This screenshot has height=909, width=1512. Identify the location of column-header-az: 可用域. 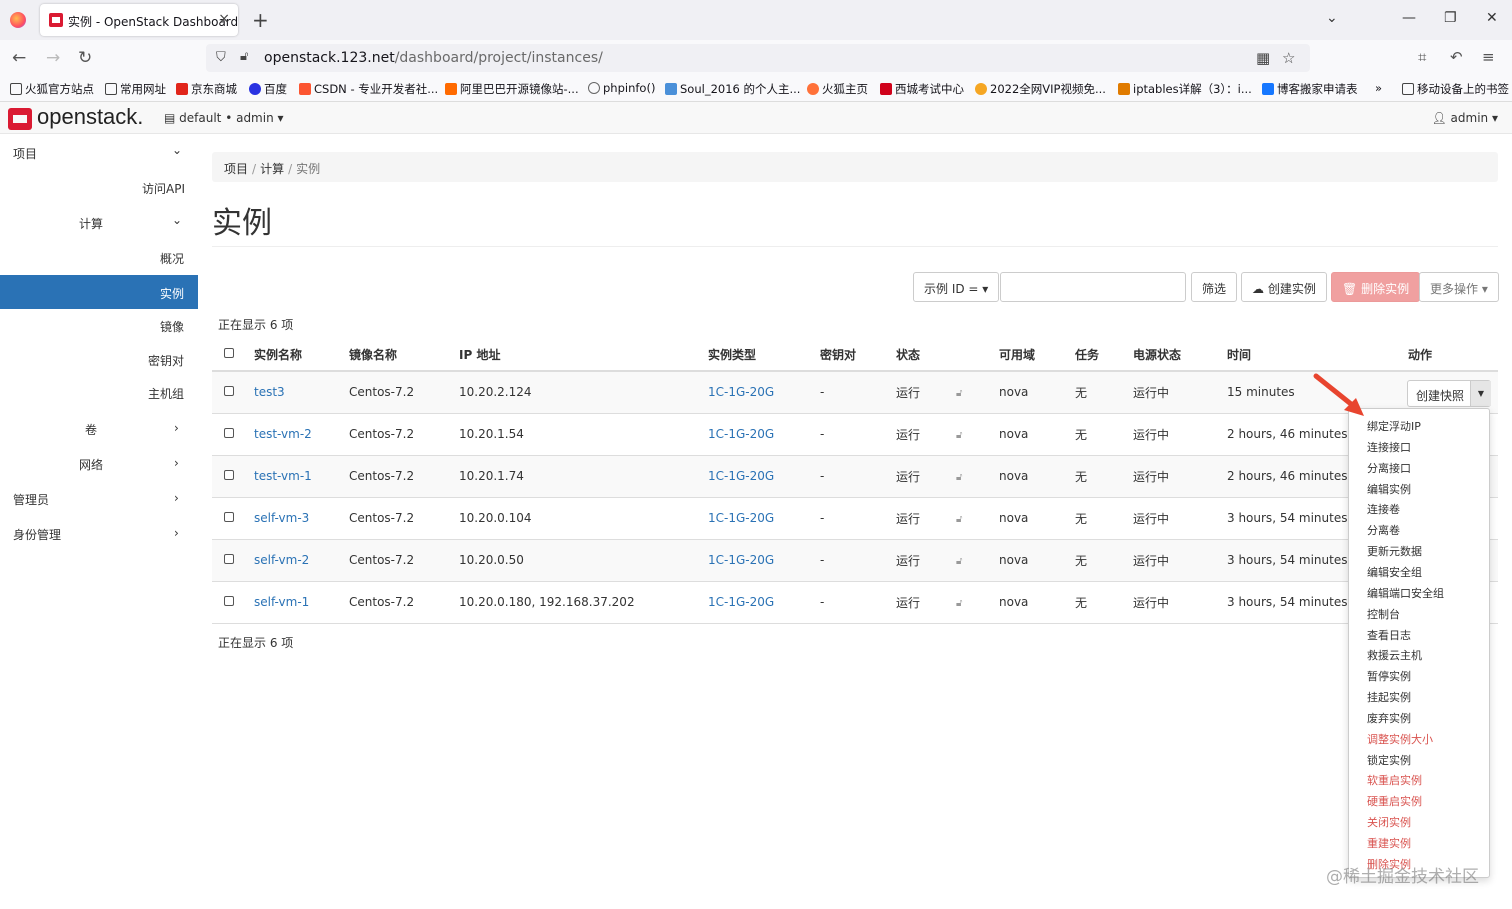
(1037, 355).